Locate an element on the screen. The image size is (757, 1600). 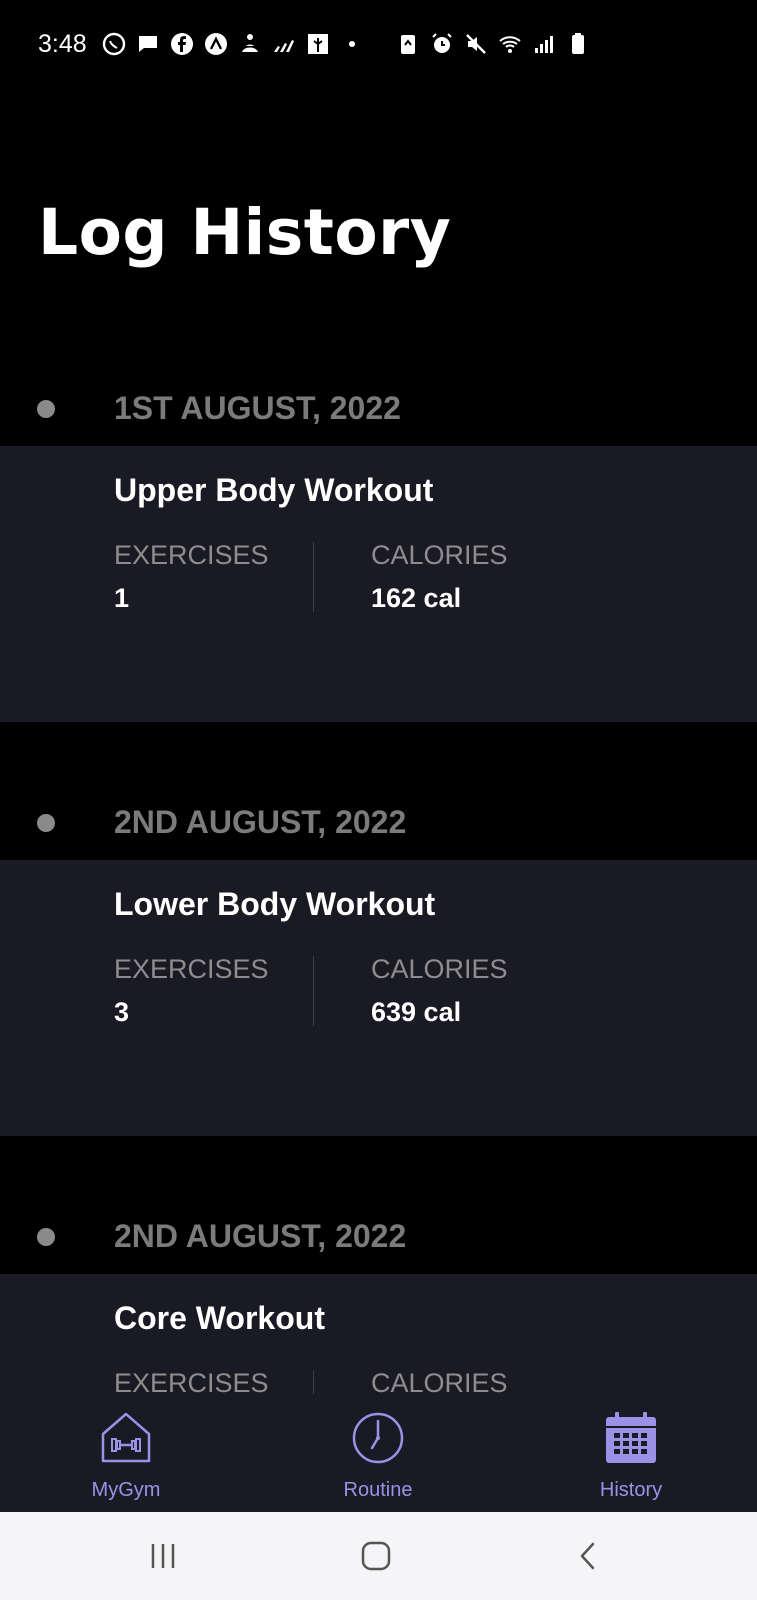
calories-stat: CALORIES 162 cal is located at coordinates (439, 577).